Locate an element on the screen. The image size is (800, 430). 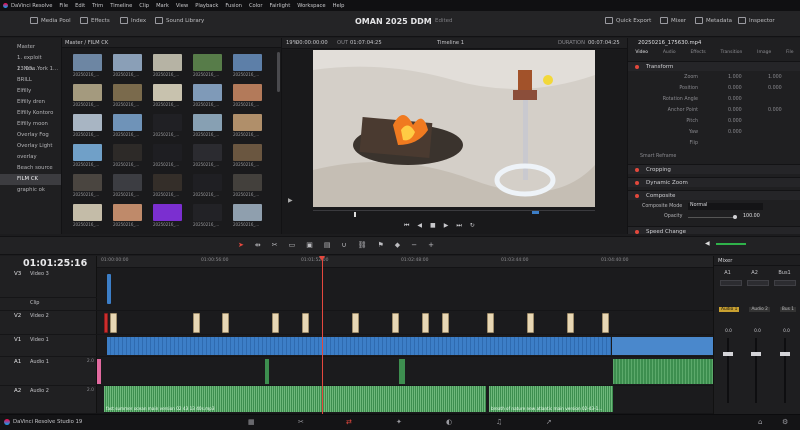
bin-item: Elfilly moon is located at coordinates (30, 124).